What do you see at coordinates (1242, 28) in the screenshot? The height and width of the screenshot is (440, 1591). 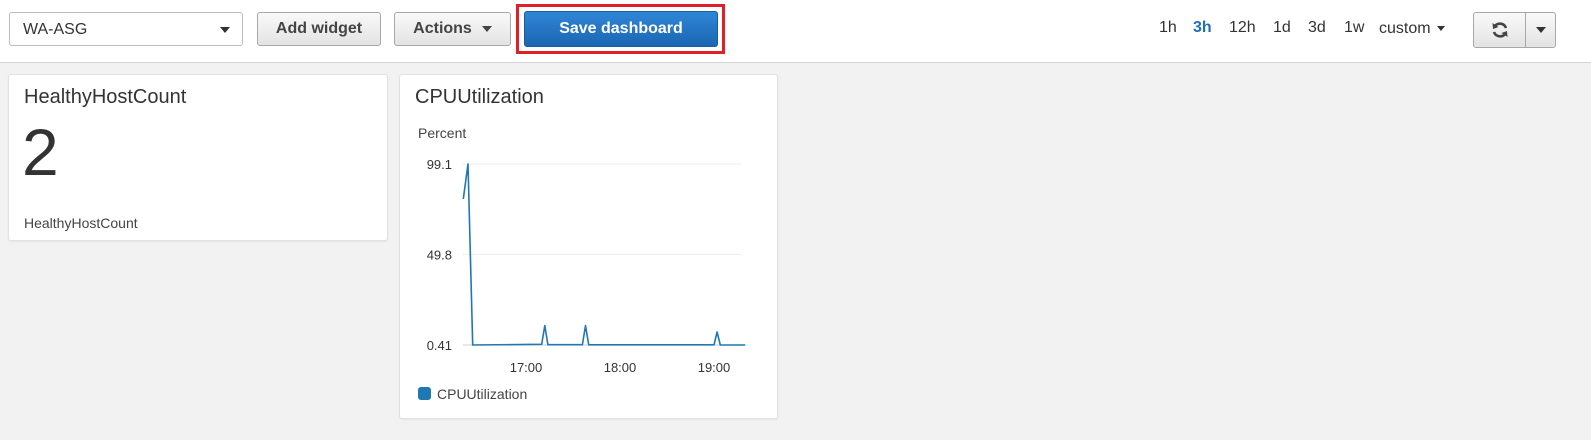 I see `range-12h: 12h` at bounding box center [1242, 28].